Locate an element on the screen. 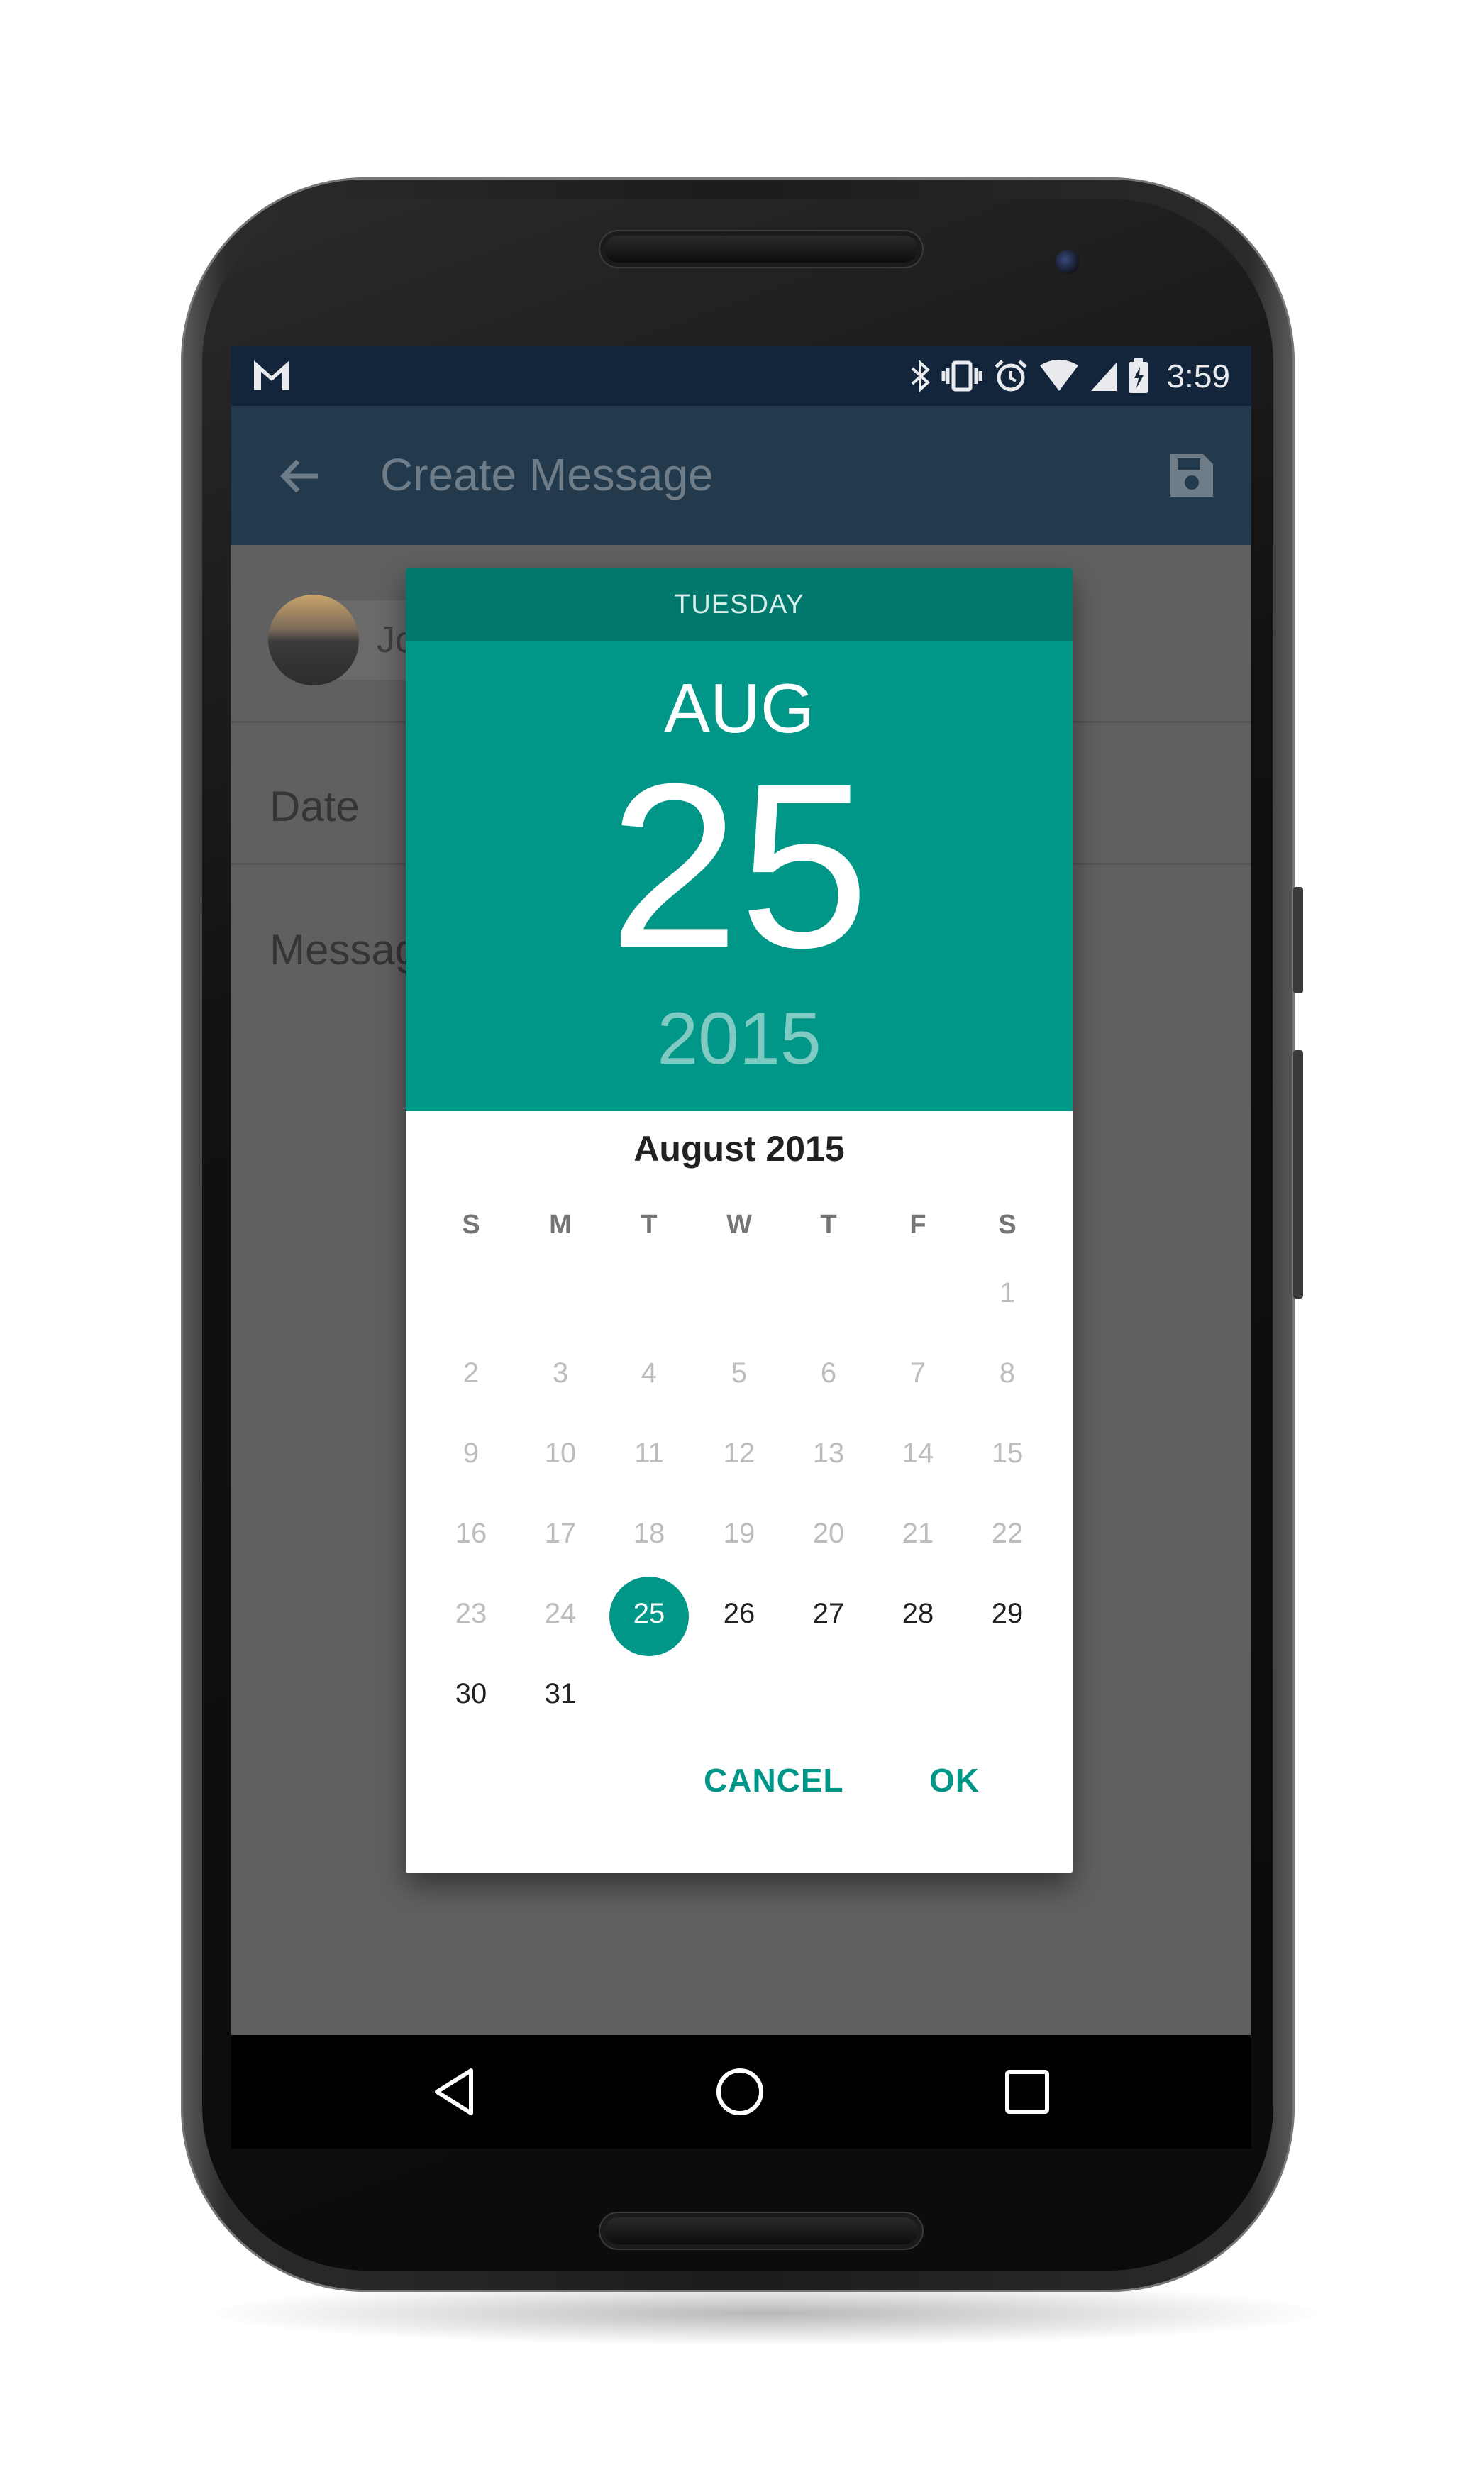  alarm-icon is located at coordinates (1011, 376).